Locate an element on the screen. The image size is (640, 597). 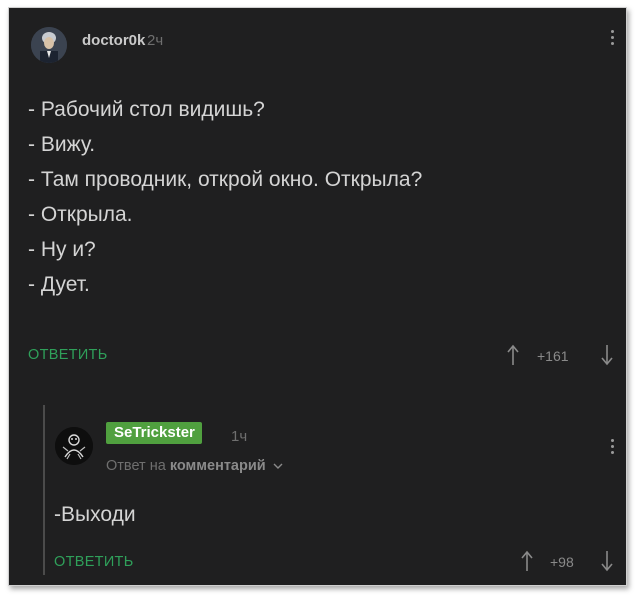
rating-count: +161 is located at coordinates (553, 356).